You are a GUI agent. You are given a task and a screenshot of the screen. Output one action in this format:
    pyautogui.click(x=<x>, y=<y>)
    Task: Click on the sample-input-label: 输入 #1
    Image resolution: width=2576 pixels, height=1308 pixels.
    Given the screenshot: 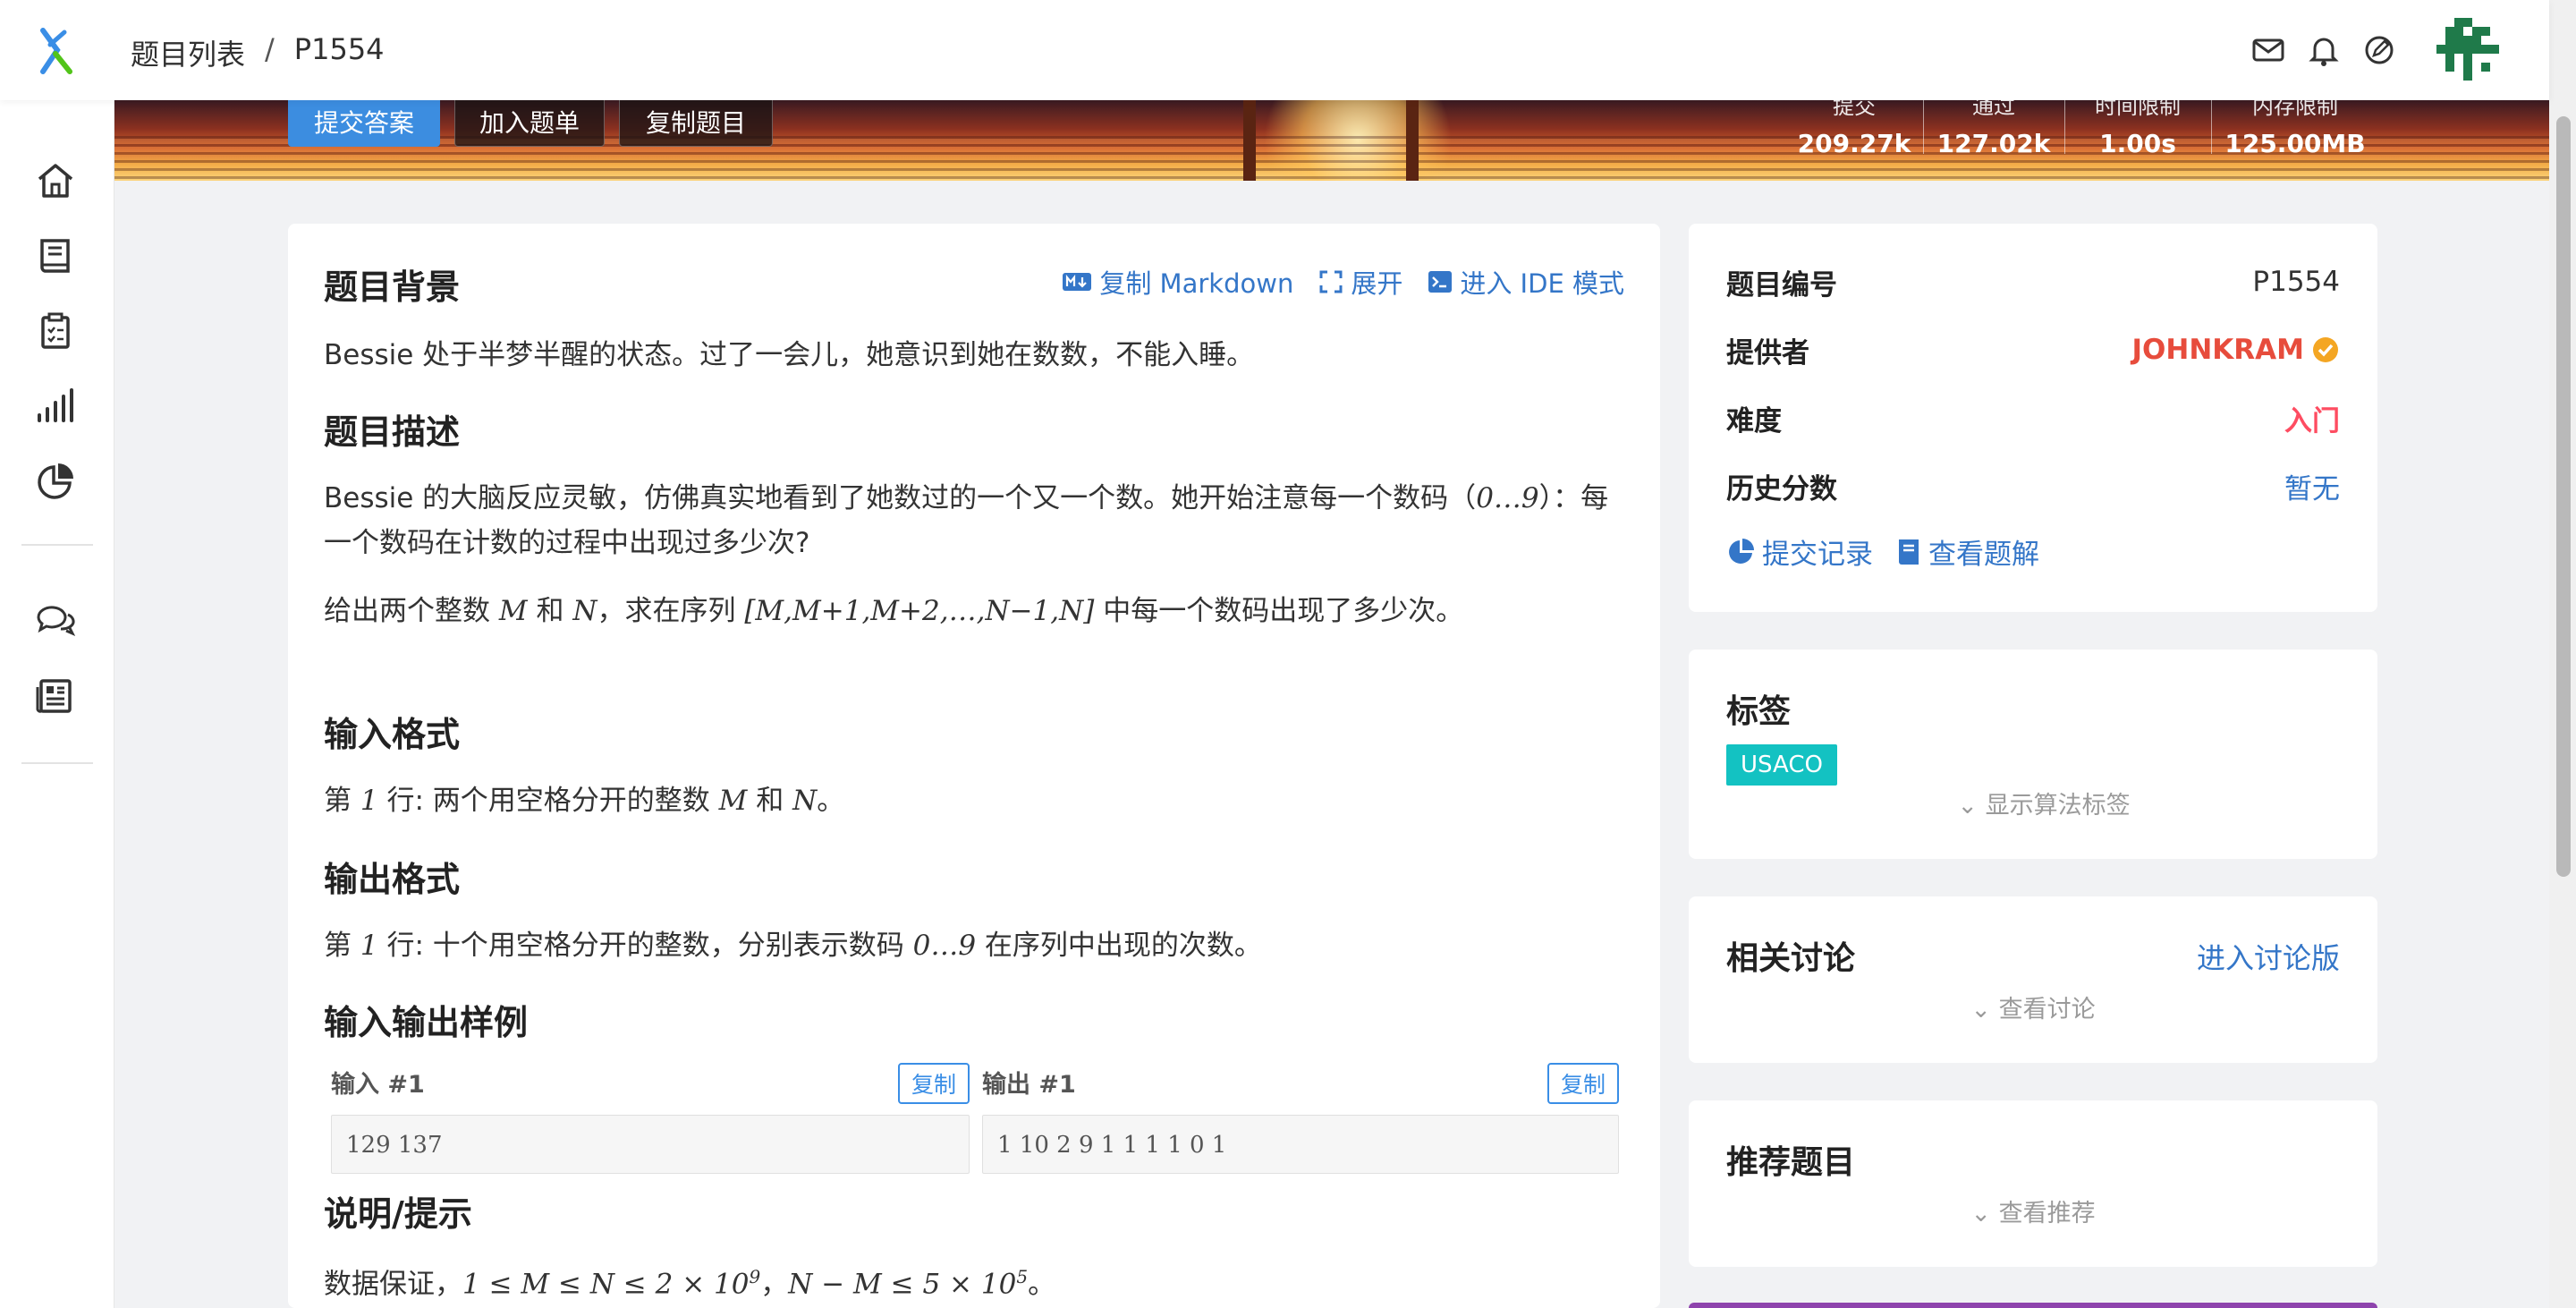 What is the action you would take?
    pyautogui.click(x=378, y=1085)
    